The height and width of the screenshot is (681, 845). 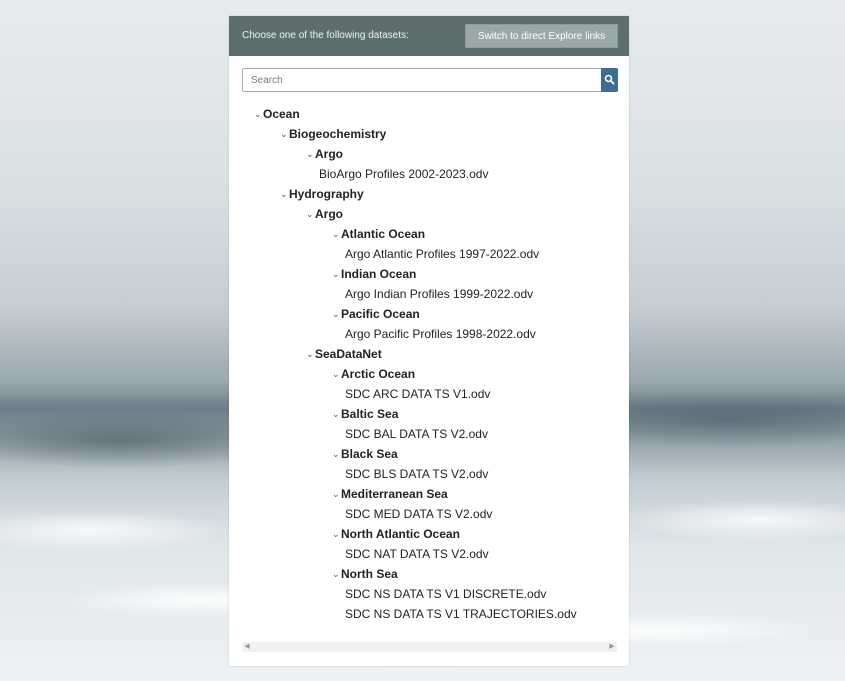 I want to click on tree-file: BioArgo Profiles 2002-2023.odv, so click(x=403, y=174).